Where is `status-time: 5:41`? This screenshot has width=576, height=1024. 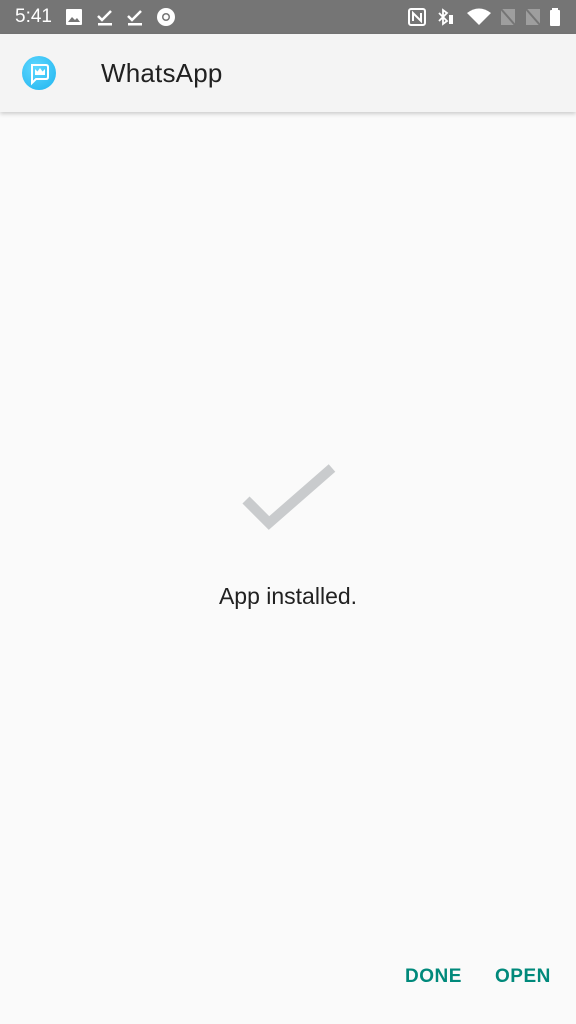 status-time: 5:41 is located at coordinates (33, 16).